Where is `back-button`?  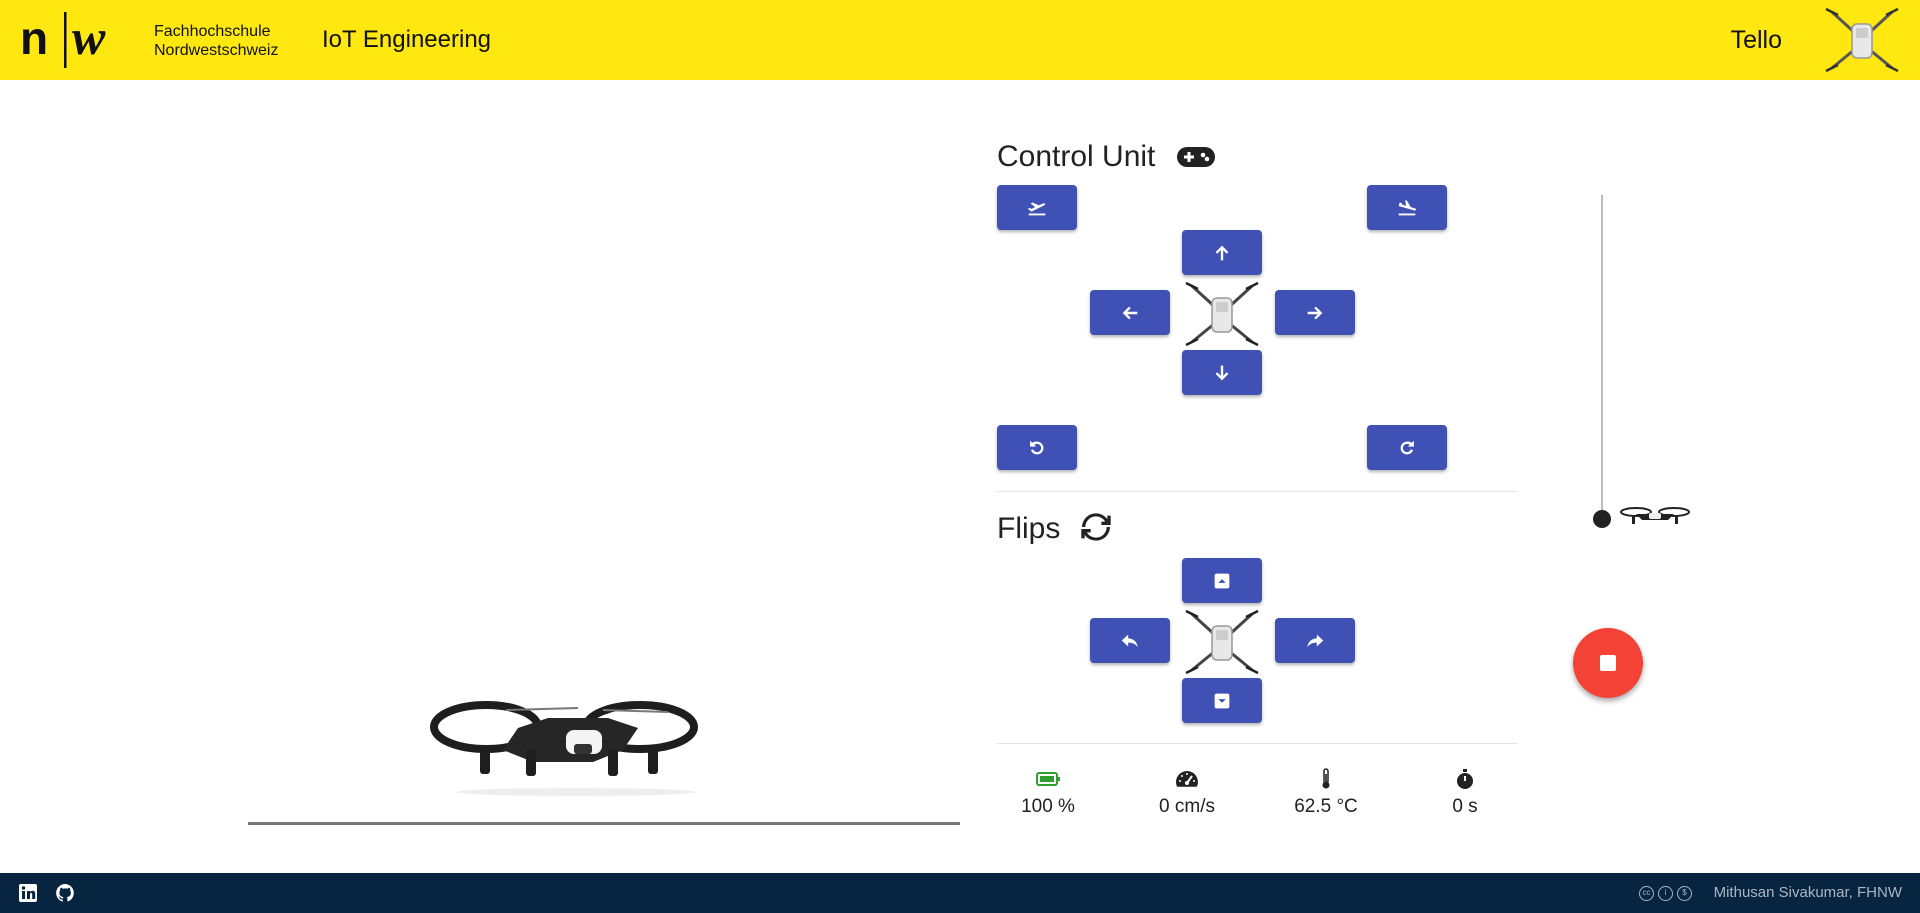
back-button is located at coordinates (1222, 372).